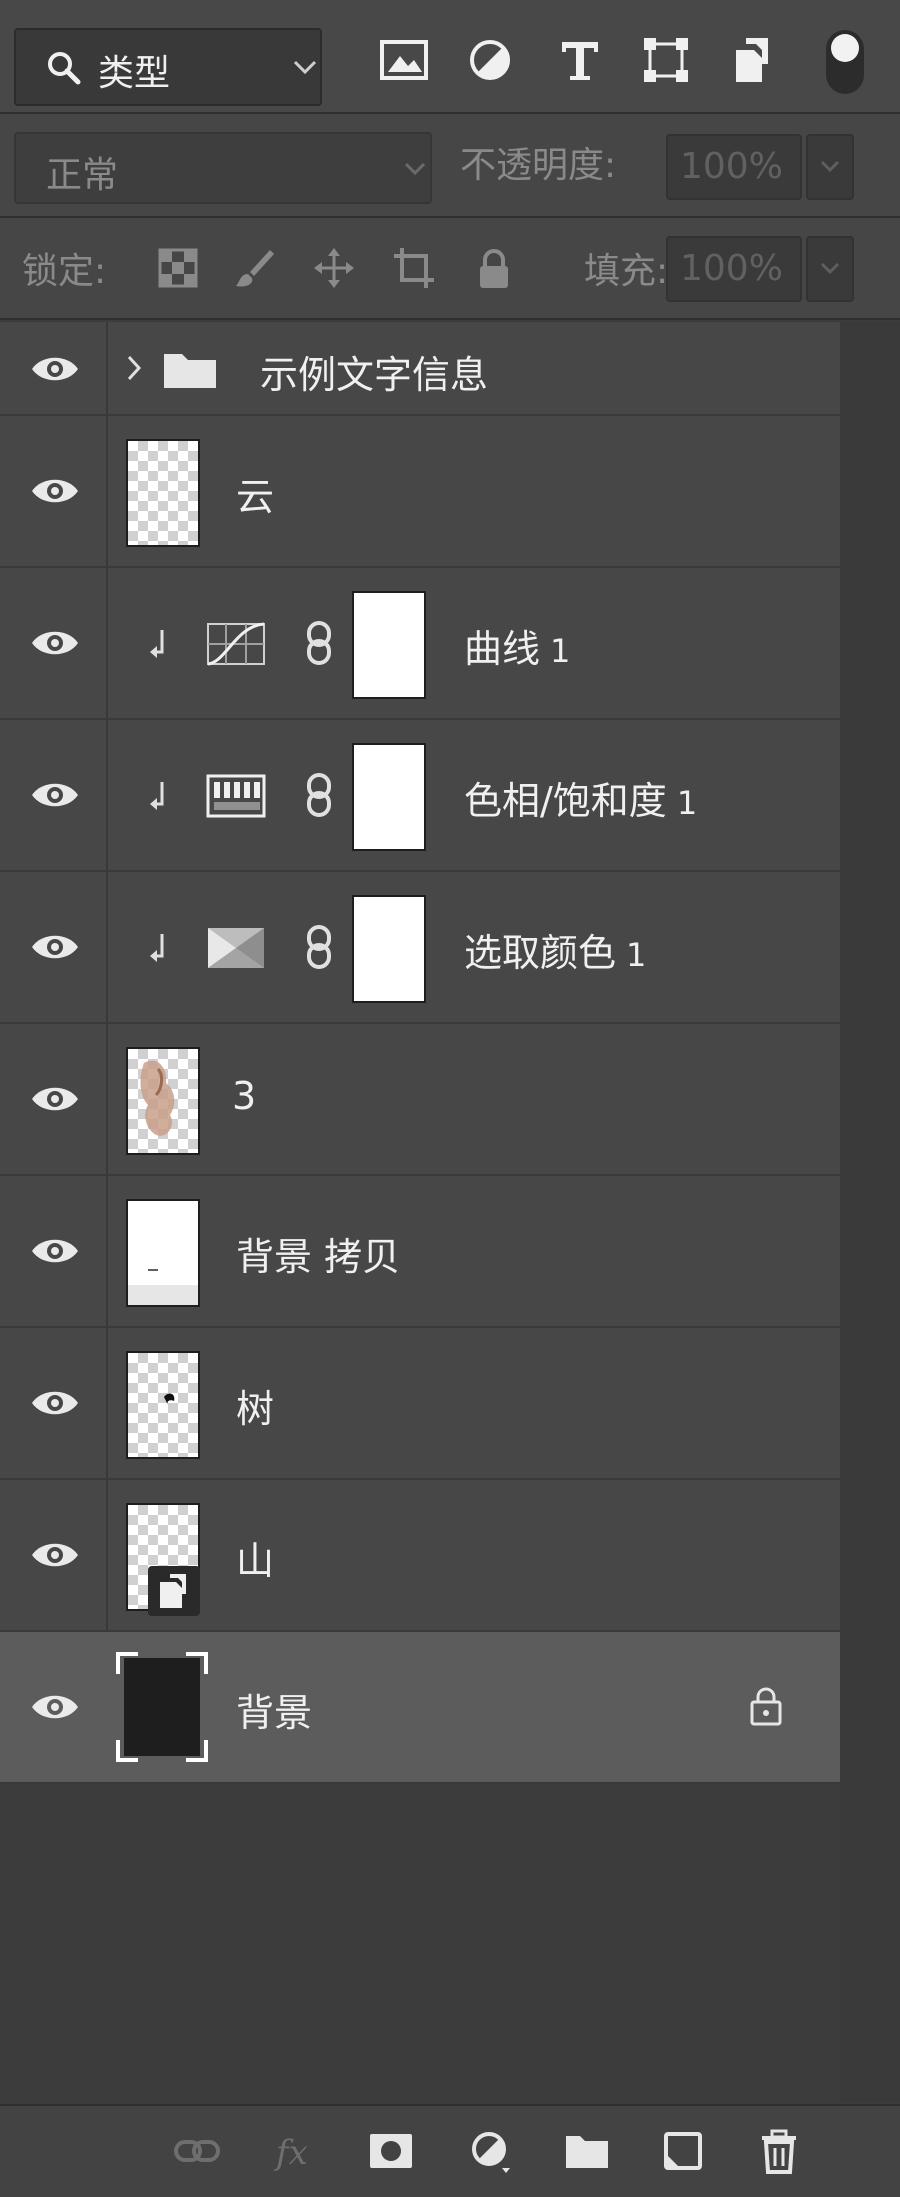  I want to click on fill-field: 100%, so click(734, 269).